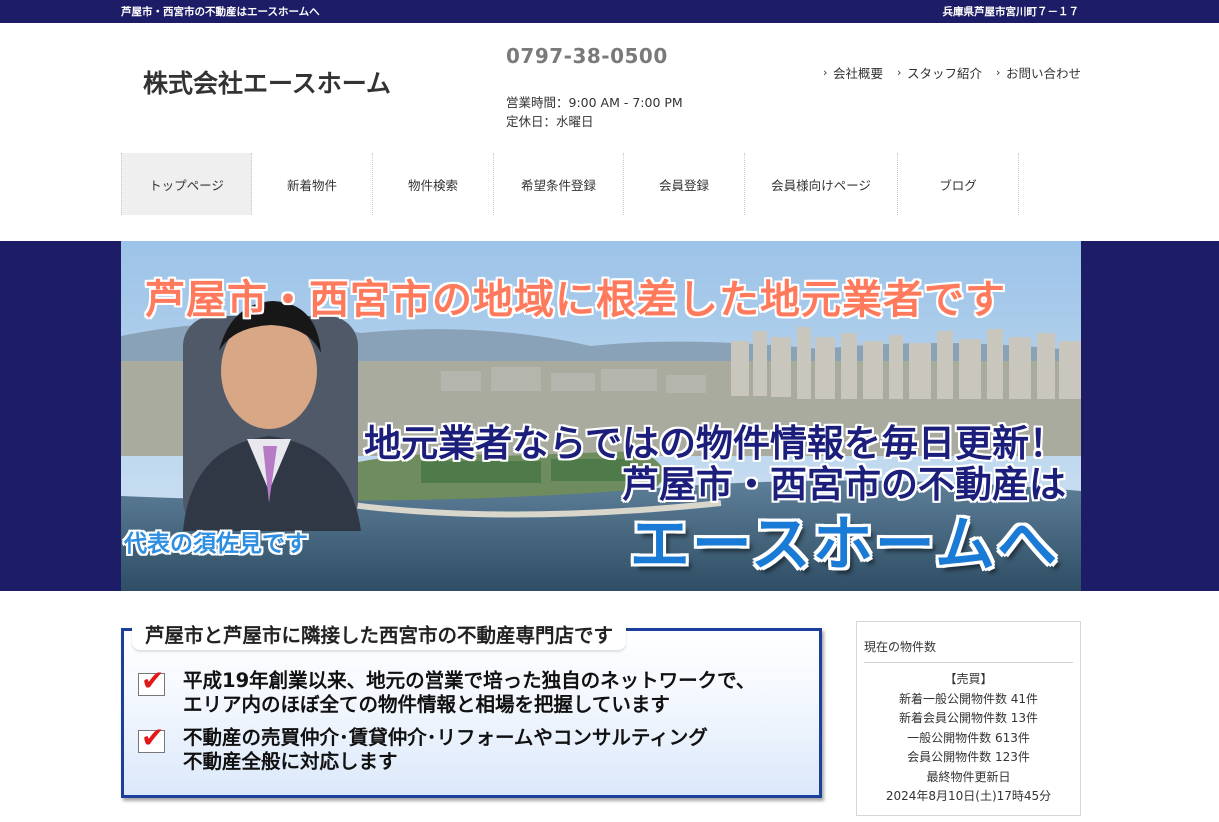 This screenshot has width=1219, height=822. I want to click on widget-heading: 現在の物件数, so click(900, 647).